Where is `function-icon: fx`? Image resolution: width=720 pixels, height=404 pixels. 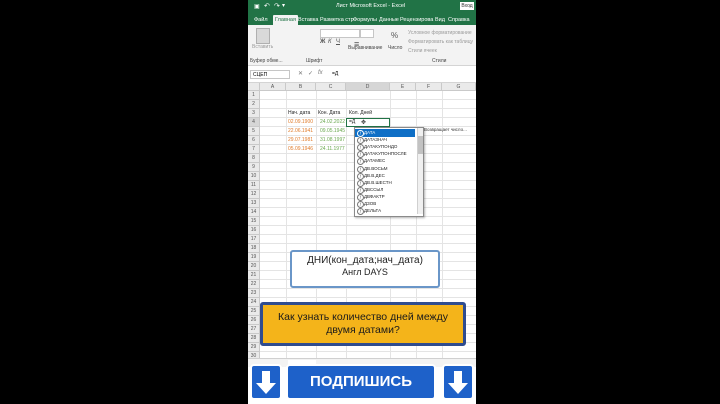 function-icon: fx is located at coordinates (320, 73).